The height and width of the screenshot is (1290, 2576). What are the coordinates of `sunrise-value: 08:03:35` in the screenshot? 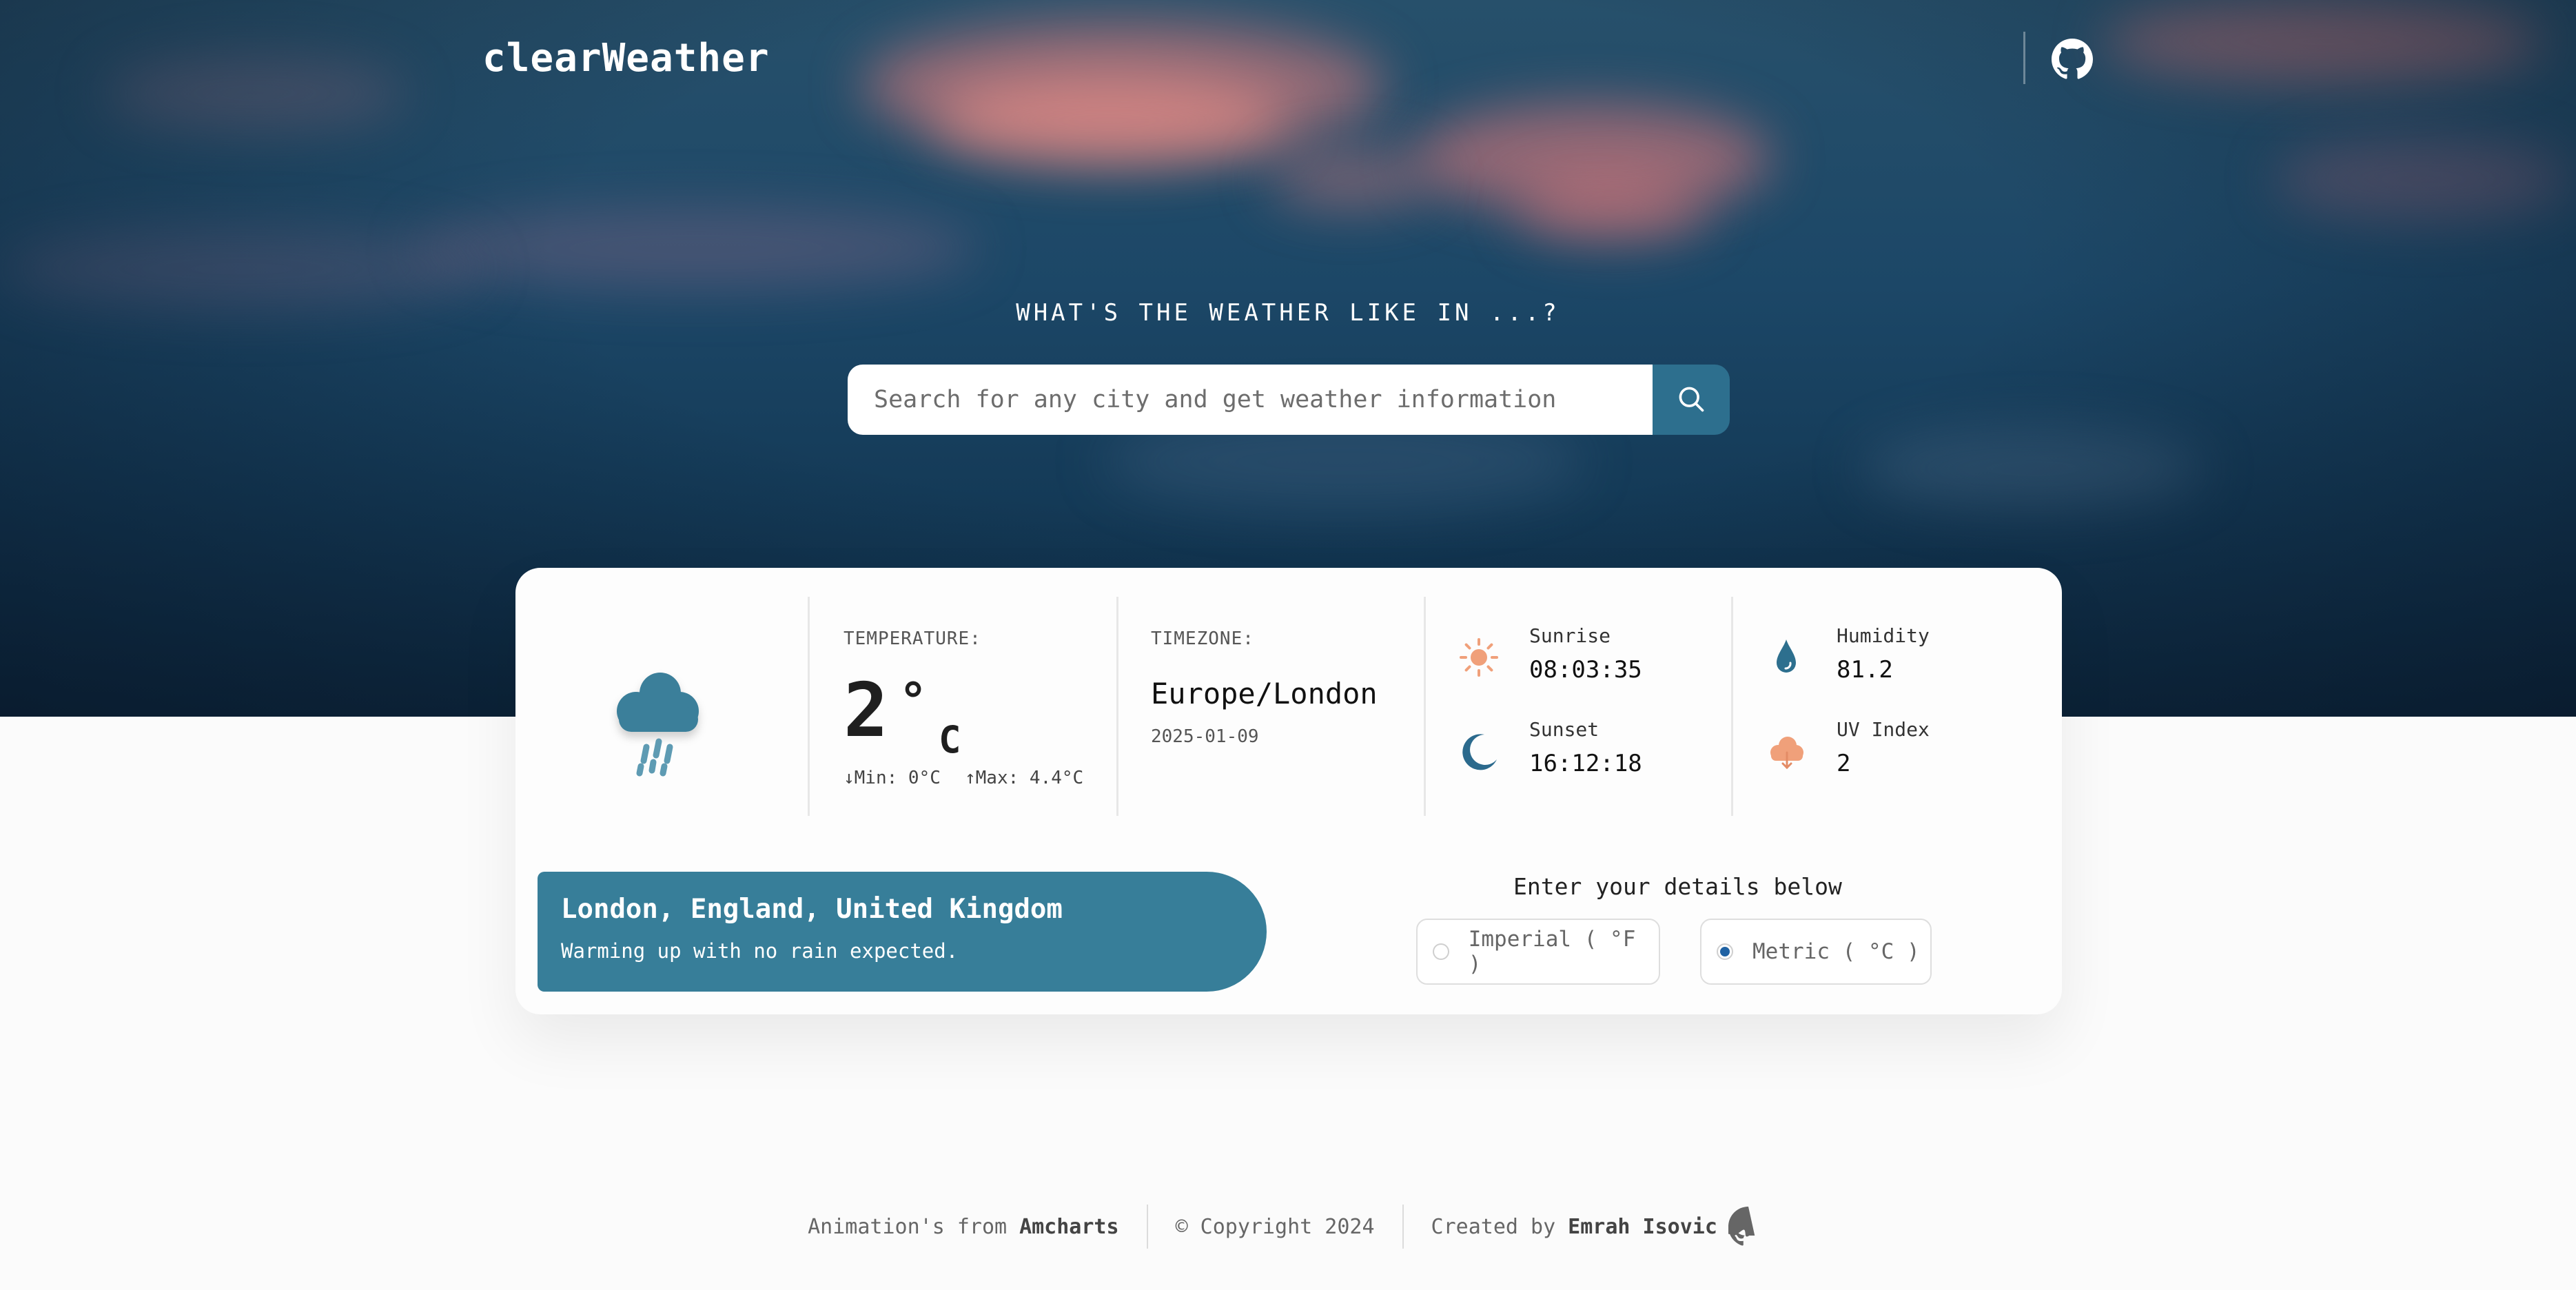 It's located at (1585, 670).